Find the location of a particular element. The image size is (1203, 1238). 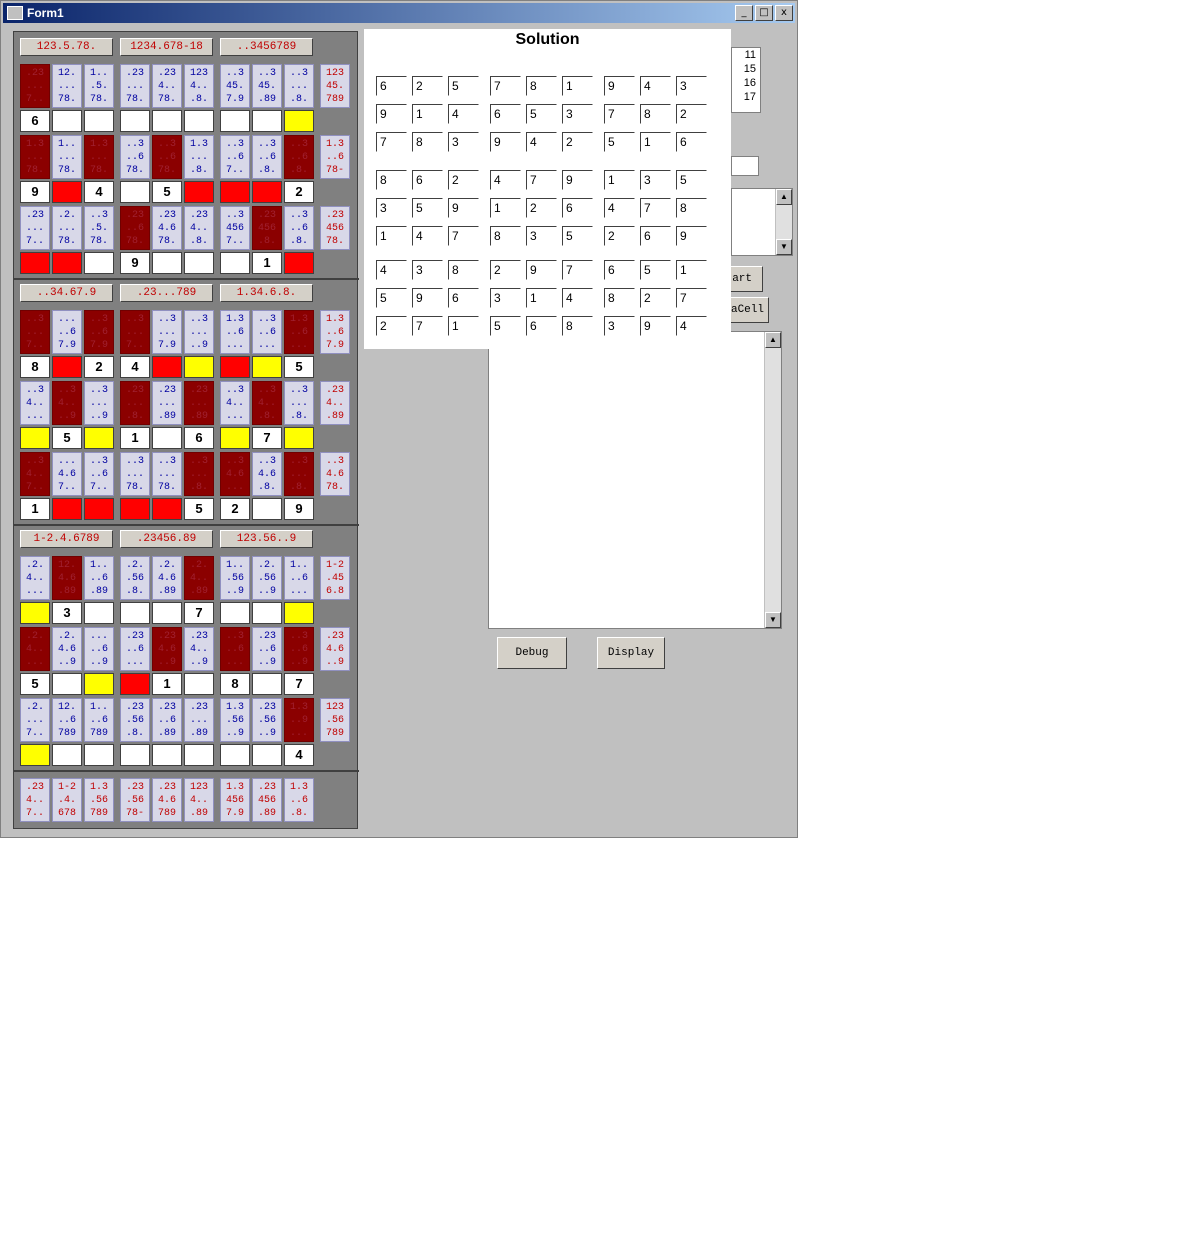

candidate-cell: ..3 456 7.. is located at coordinates (235, 228).